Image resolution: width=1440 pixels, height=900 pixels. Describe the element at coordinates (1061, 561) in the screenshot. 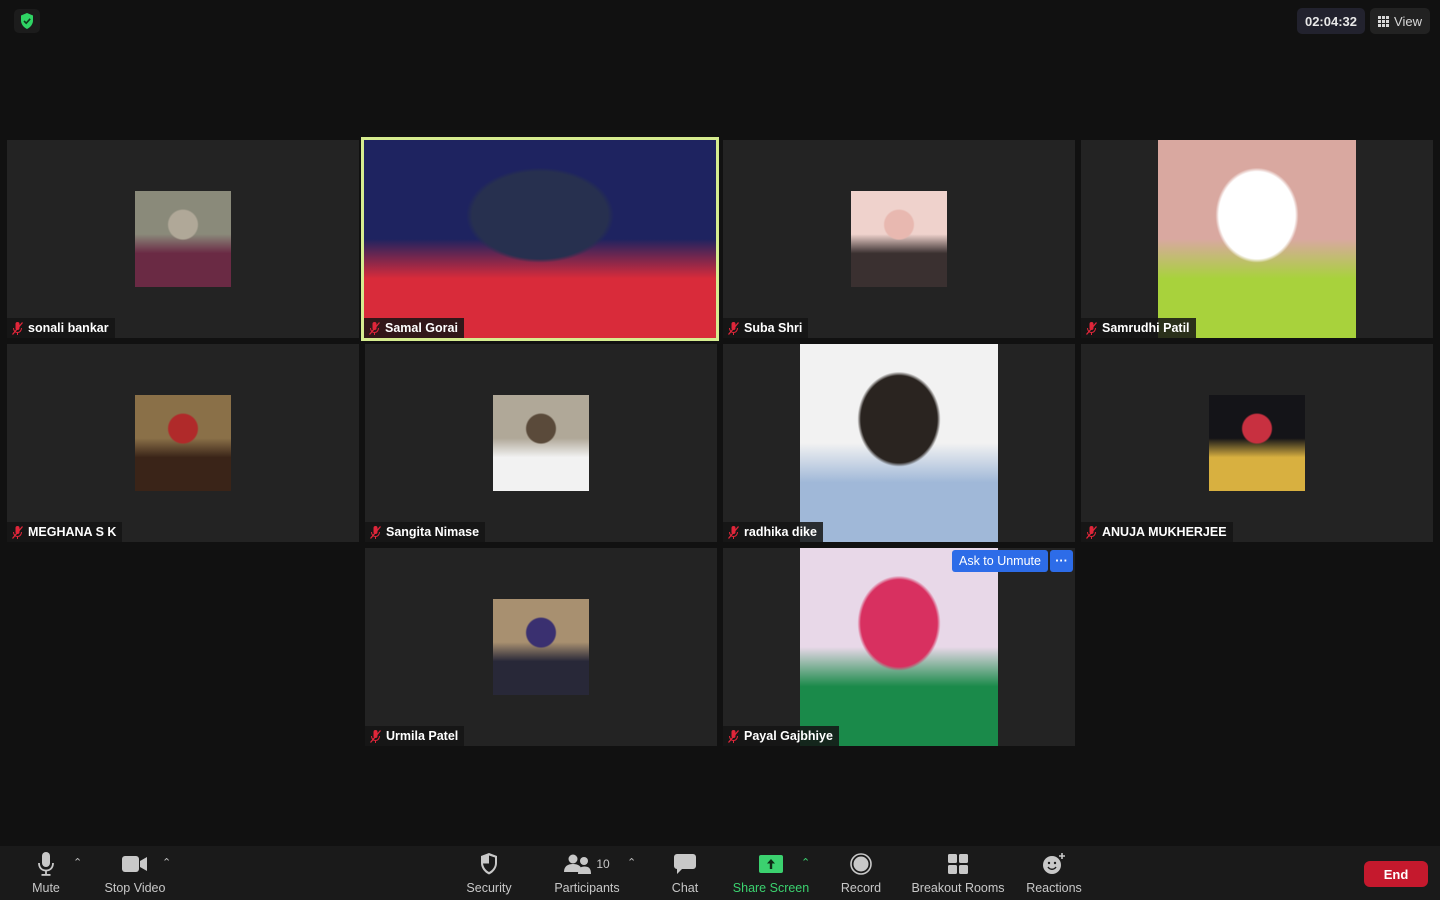

I see `more-options-button: ···` at that location.